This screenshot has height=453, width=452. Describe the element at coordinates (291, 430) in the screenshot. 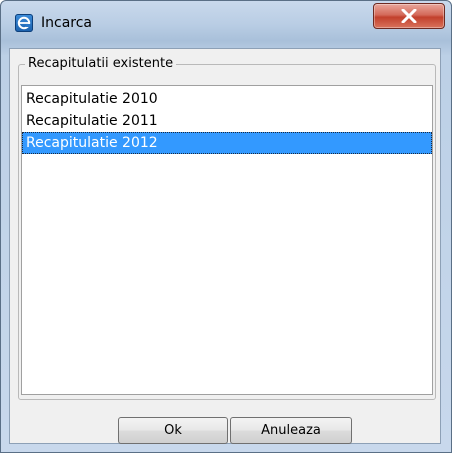

I see `cancel-button: Anuleaza` at that location.